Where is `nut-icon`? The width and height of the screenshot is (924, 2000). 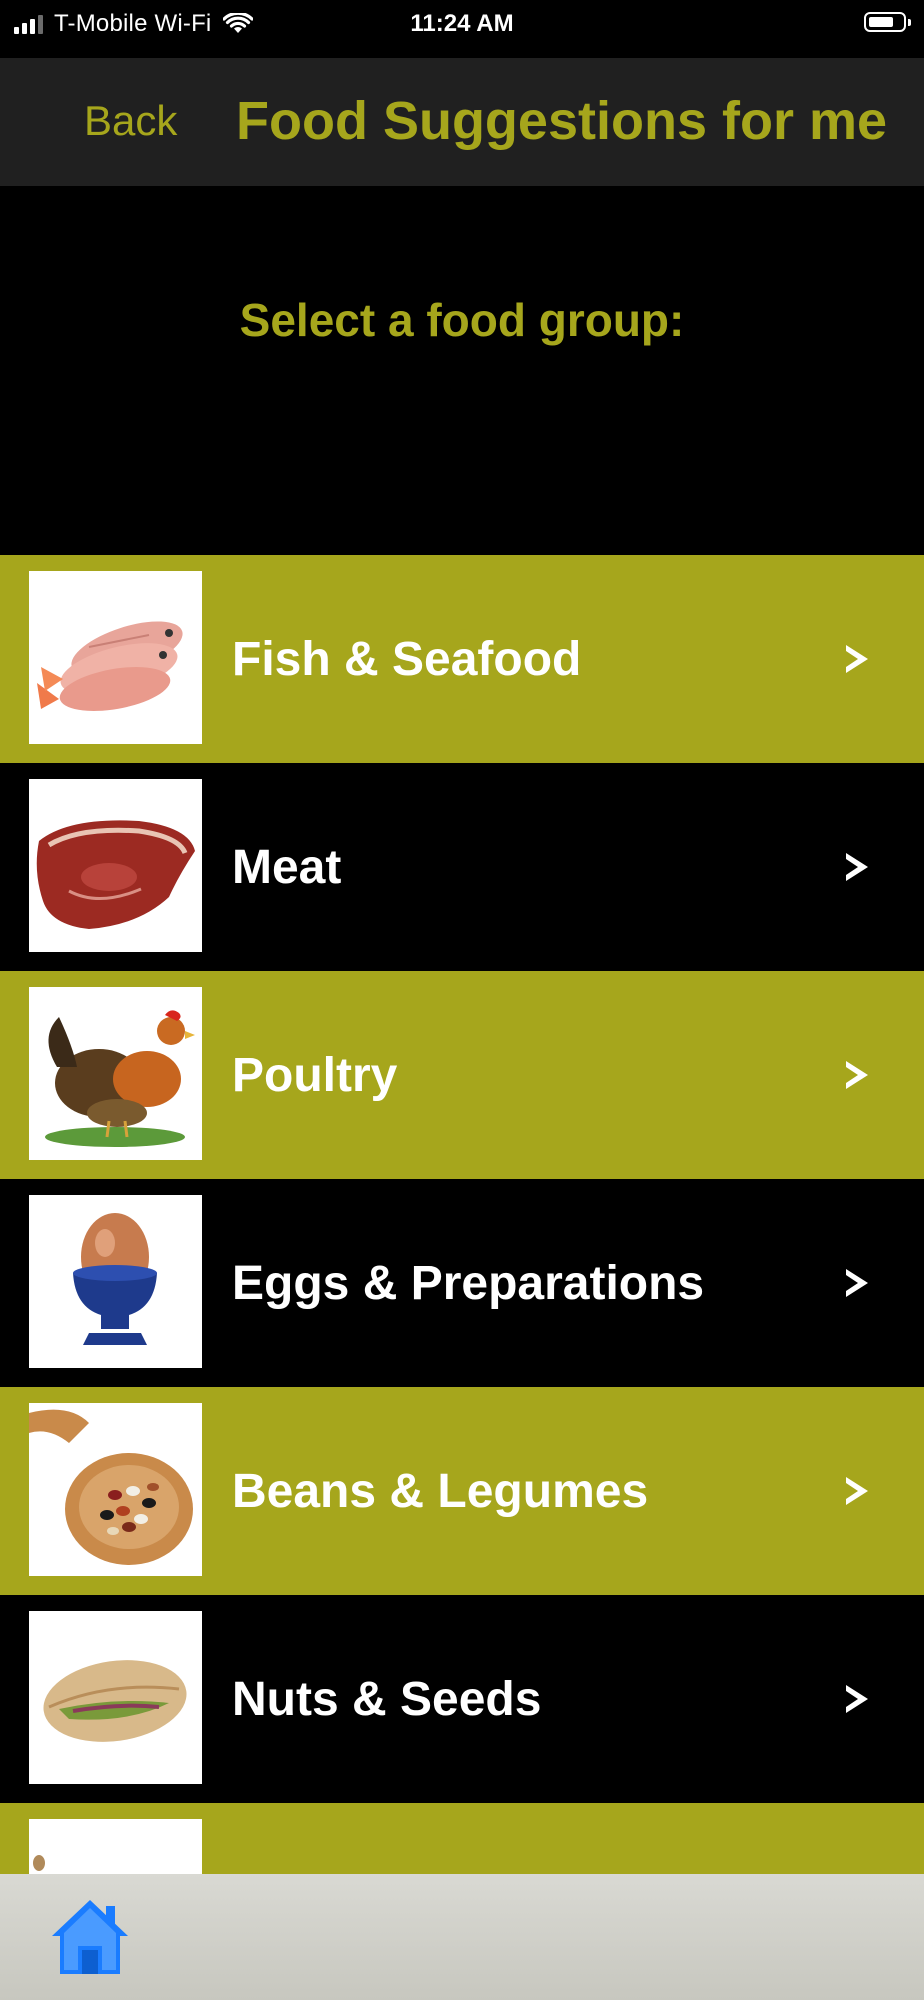
nut-icon is located at coordinates (115, 1697).